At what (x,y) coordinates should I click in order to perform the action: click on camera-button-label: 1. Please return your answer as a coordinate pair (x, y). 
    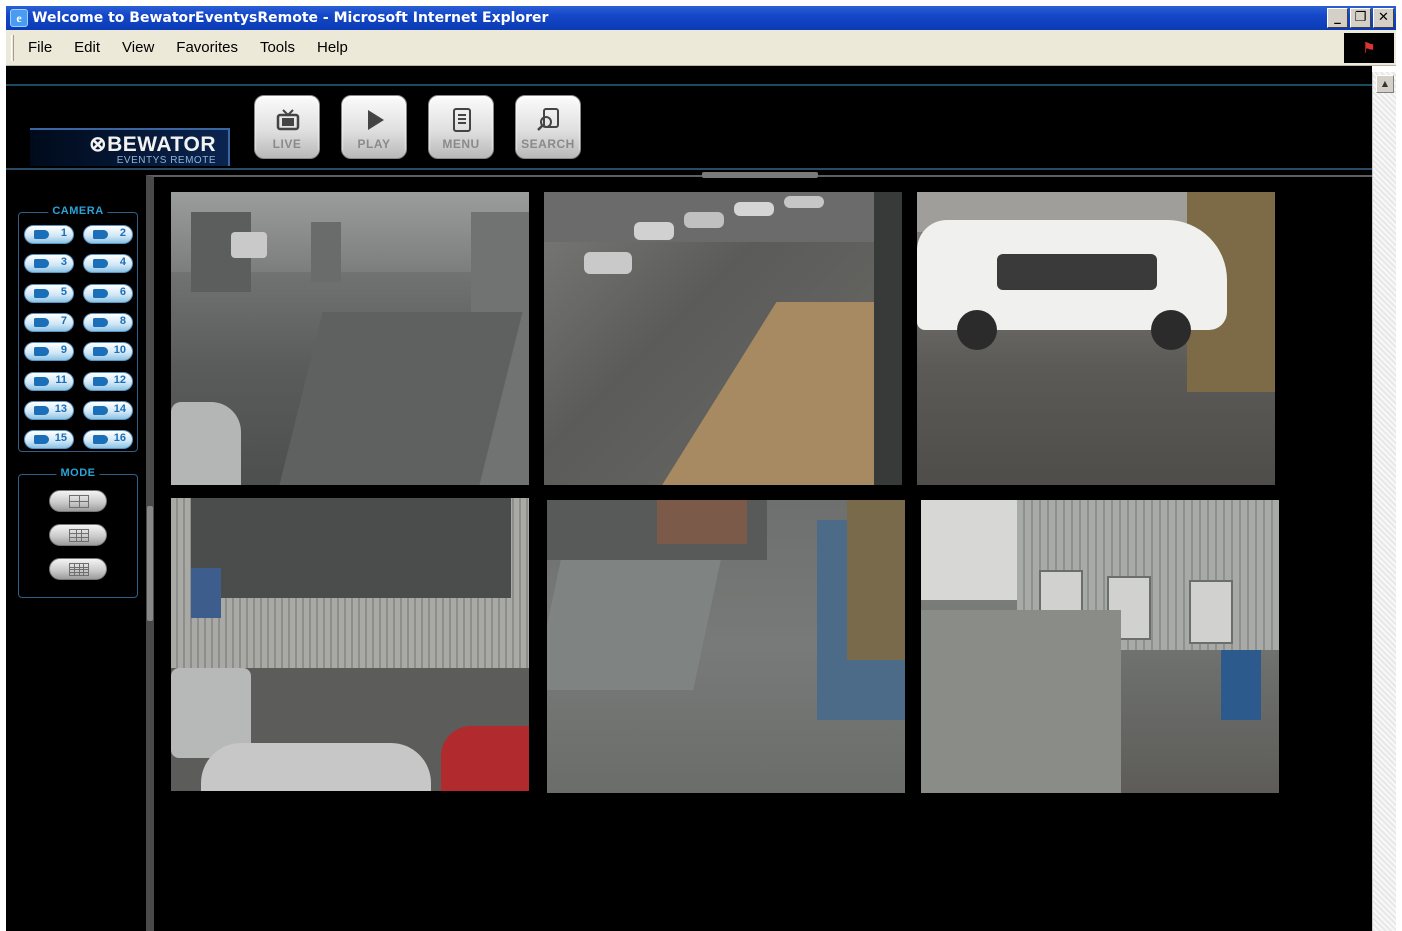
    Looking at the image, I should click on (63, 233).